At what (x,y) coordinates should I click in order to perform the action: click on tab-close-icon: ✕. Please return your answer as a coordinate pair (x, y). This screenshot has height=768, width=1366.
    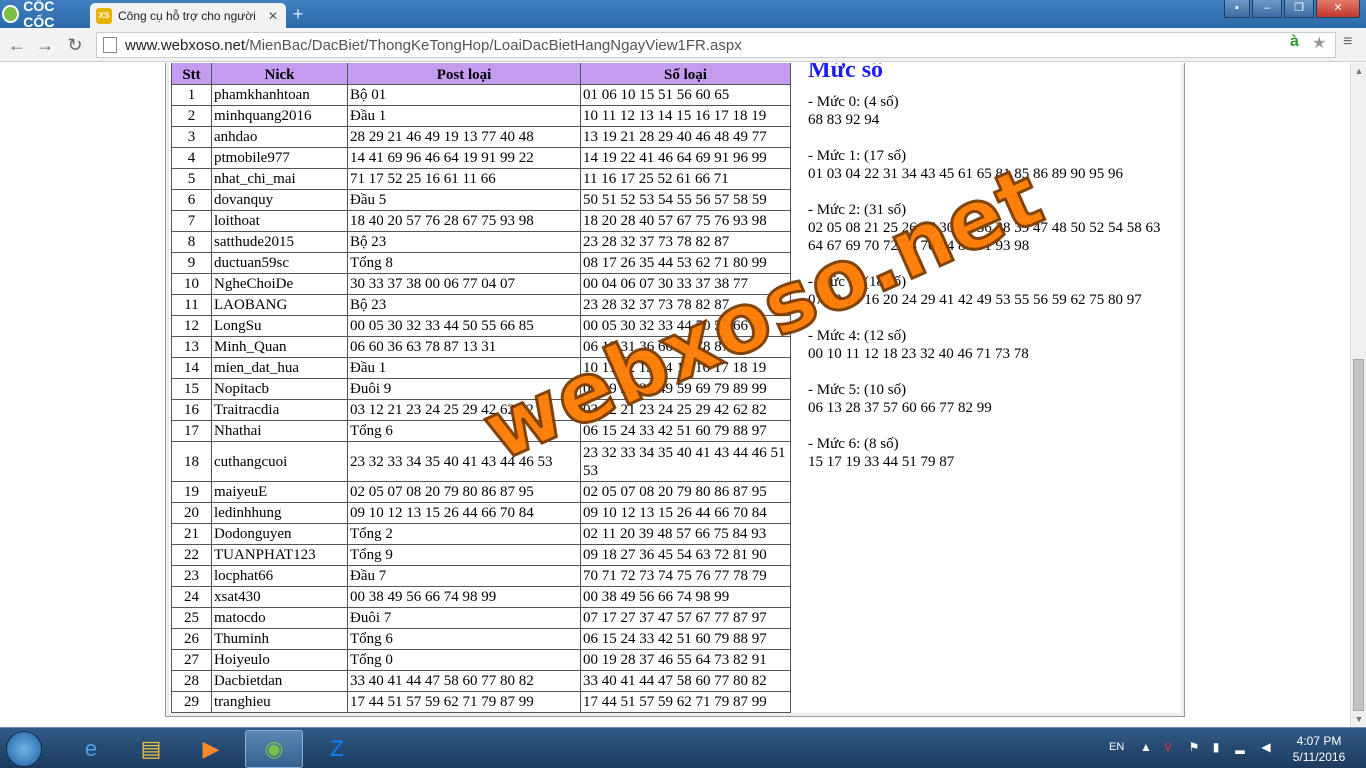
    Looking at the image, I should click on (273, 16).